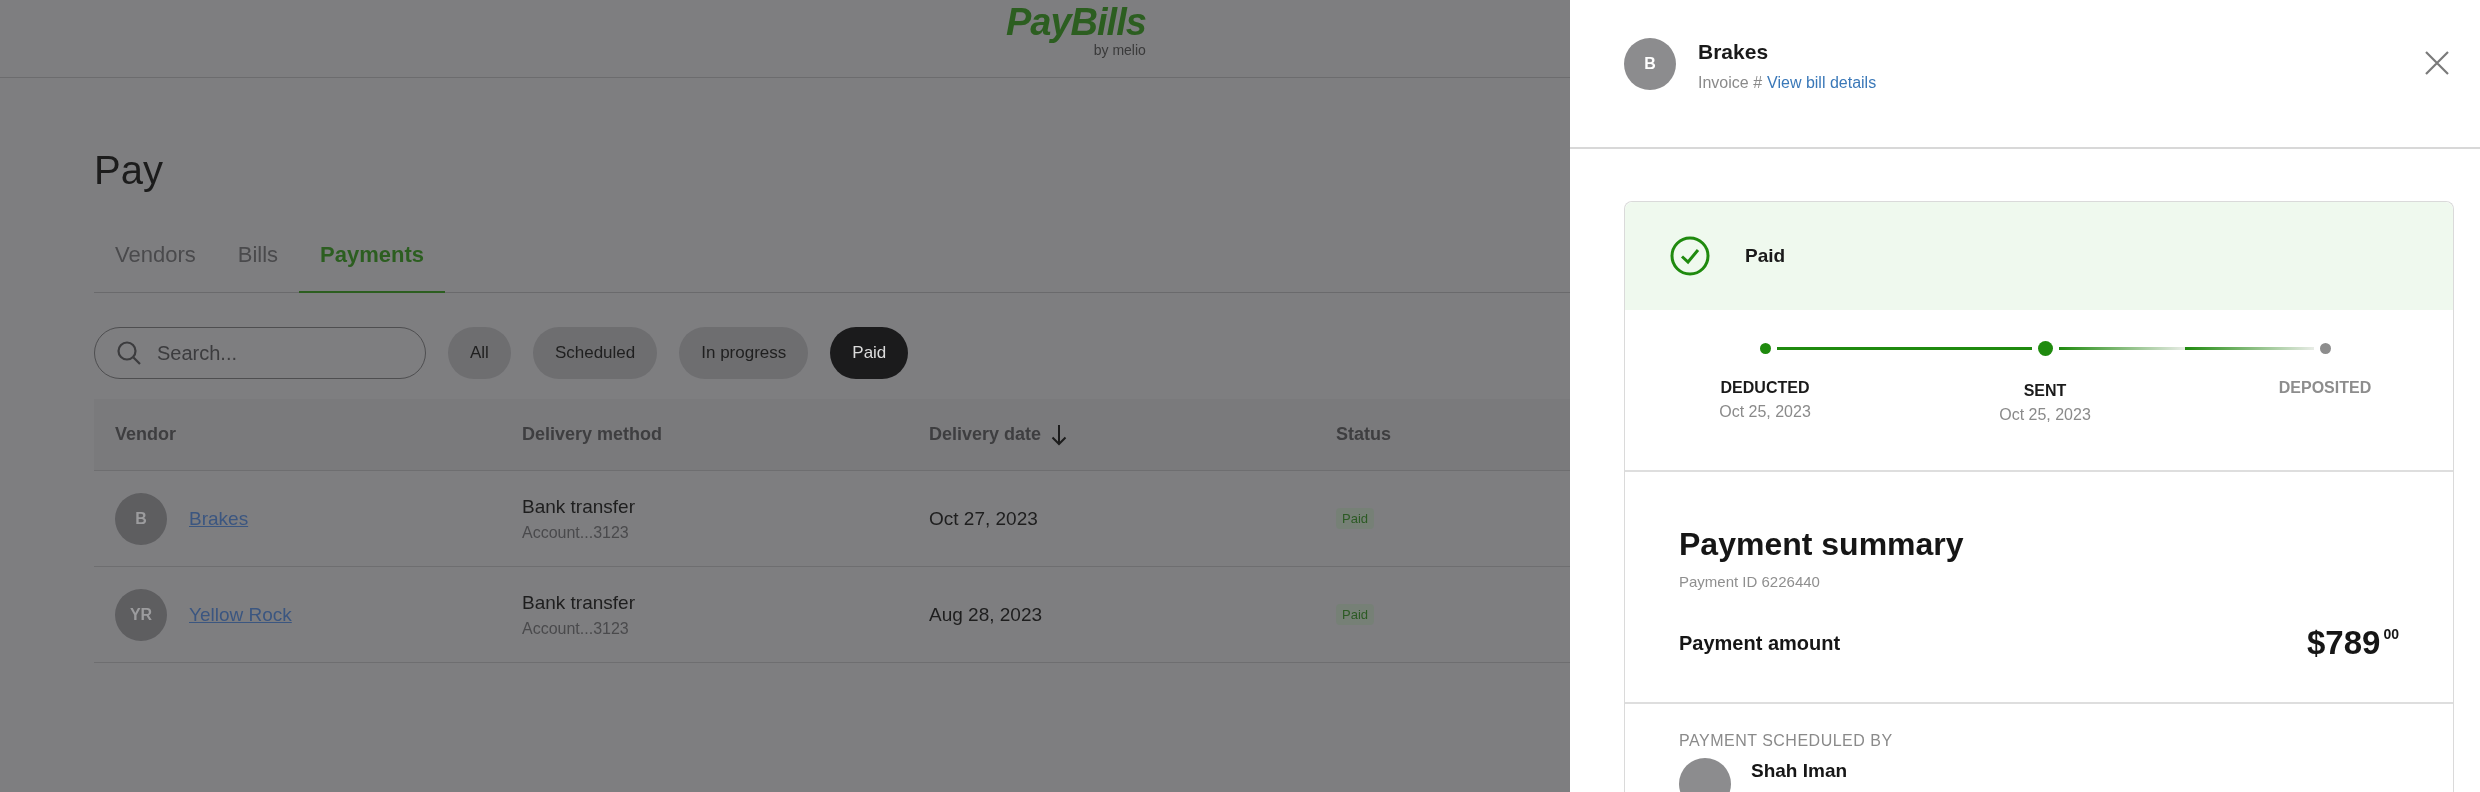  I want to click on column-header: Vendor, so click(145, 434).